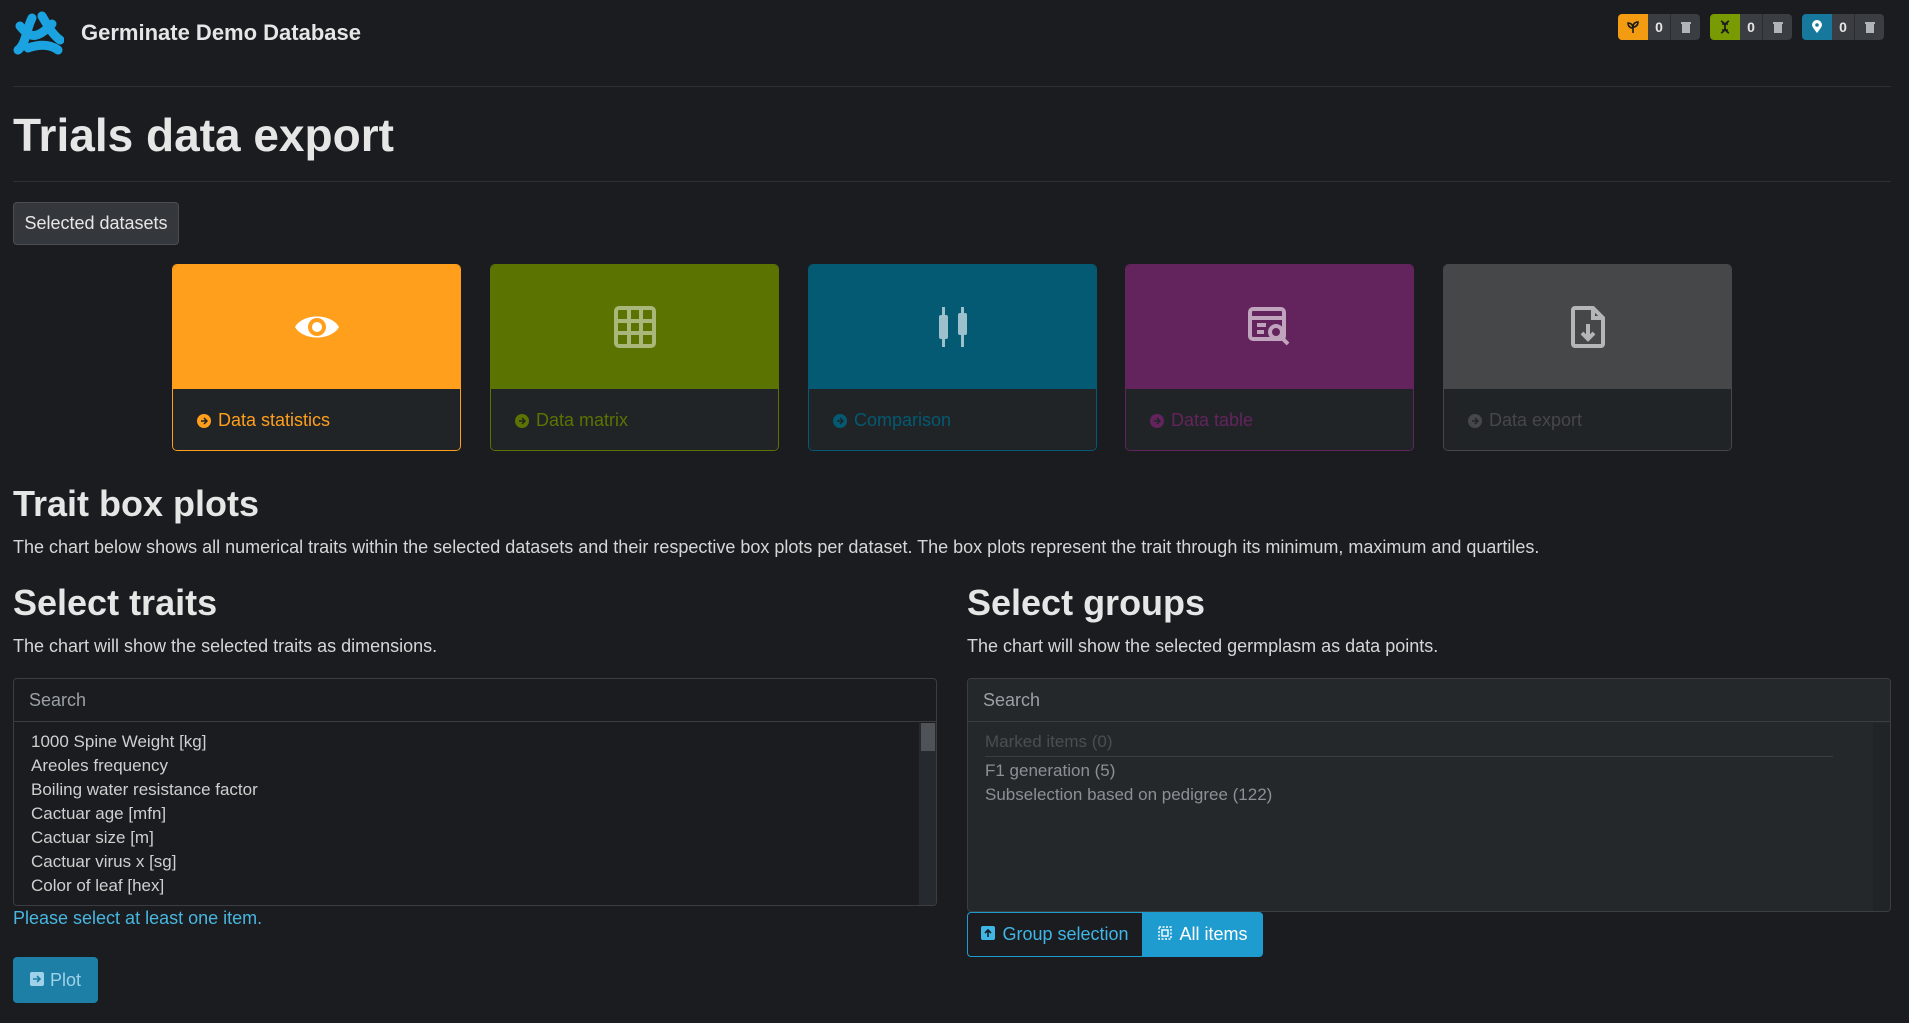  I want to click on scrollbar-thumb, so click(928, 737).